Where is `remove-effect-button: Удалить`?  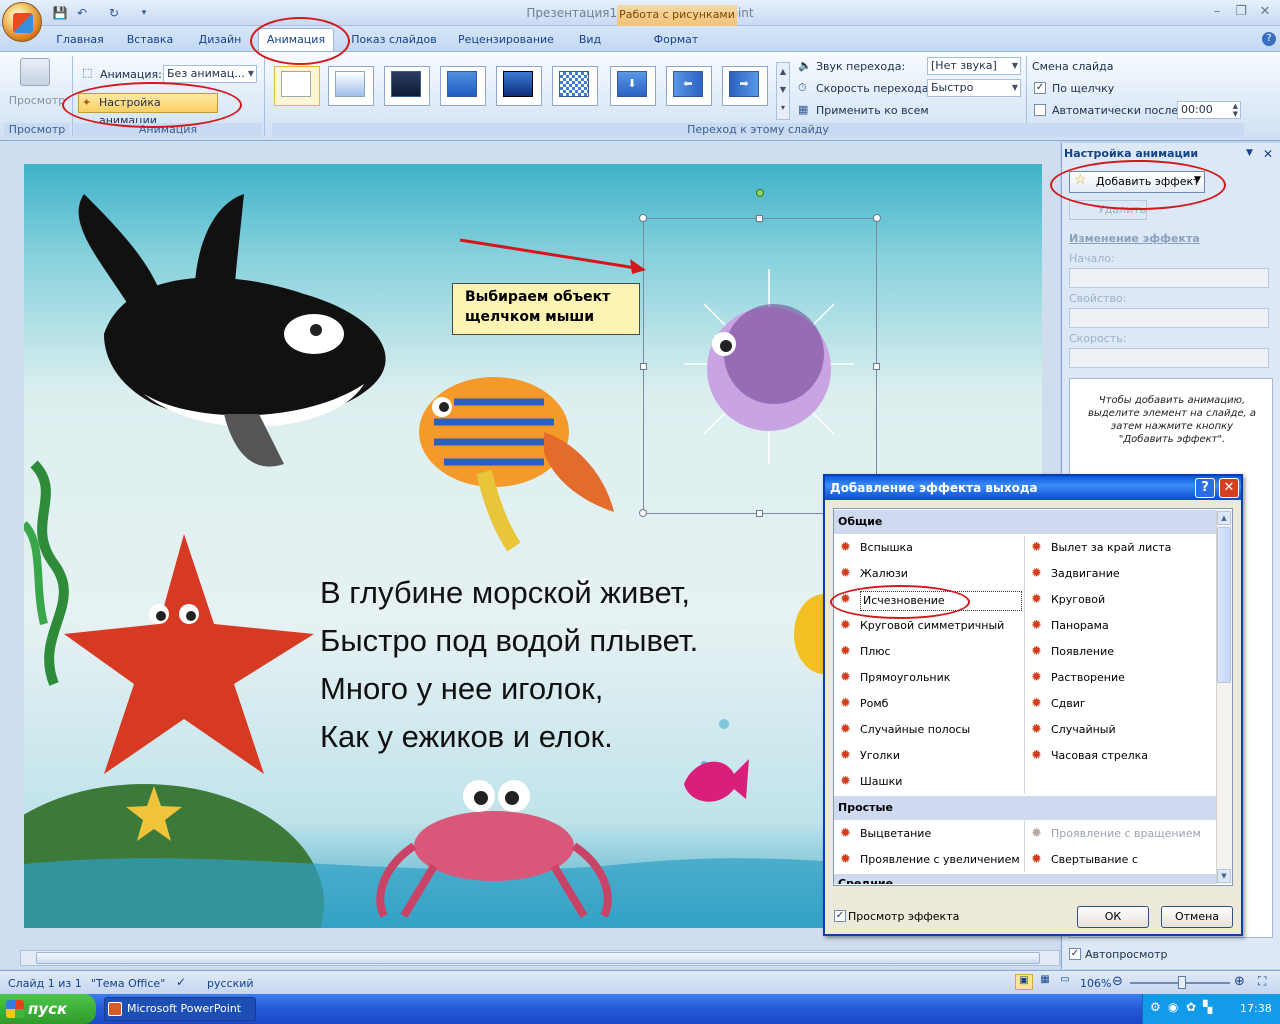 remove-effect-button: Удалить is located at coordinates (1108, 210).